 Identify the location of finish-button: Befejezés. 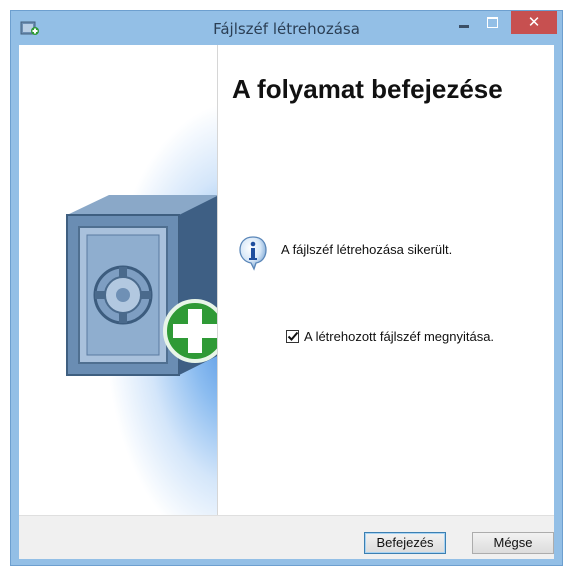
(405, 543).